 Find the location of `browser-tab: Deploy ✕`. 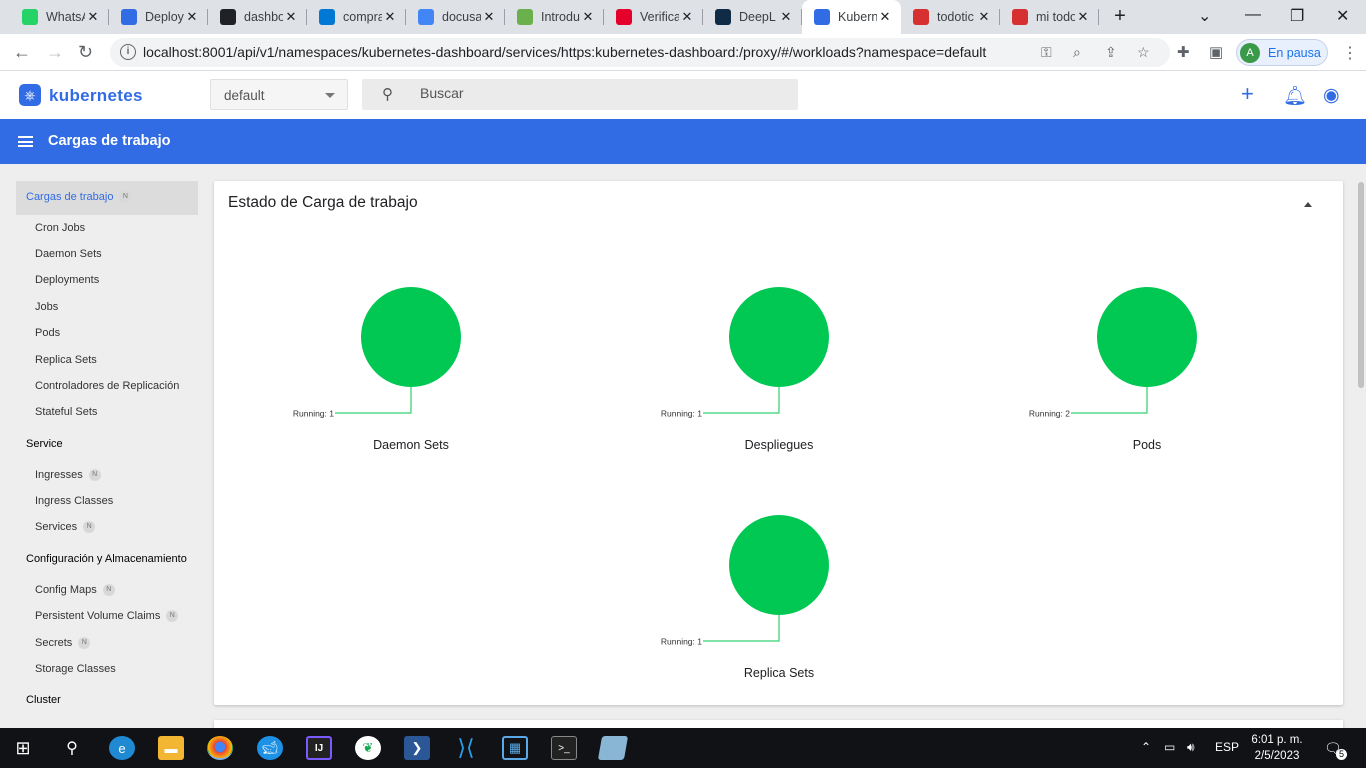

browser-tab: Deploy ✕ is located at coordinates (158, 17).